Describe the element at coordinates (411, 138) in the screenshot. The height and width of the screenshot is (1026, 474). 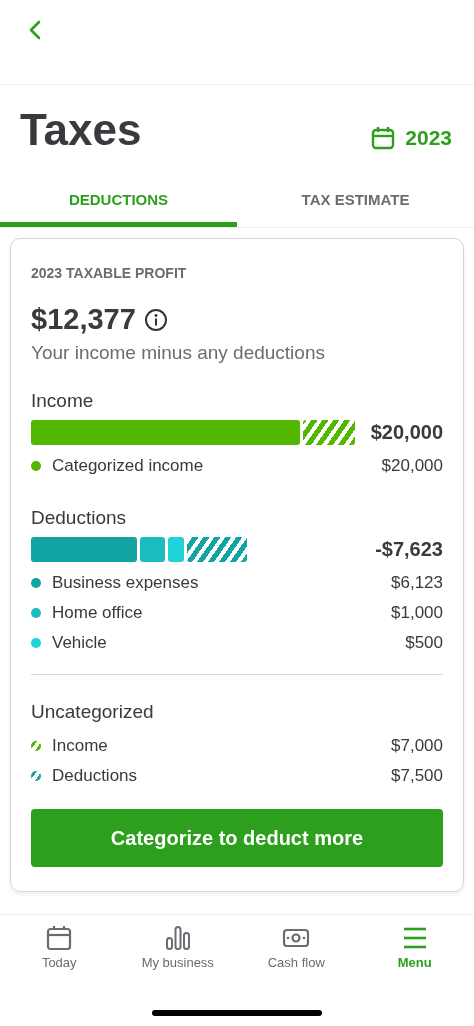
I see `year-button: 2023` at that location.